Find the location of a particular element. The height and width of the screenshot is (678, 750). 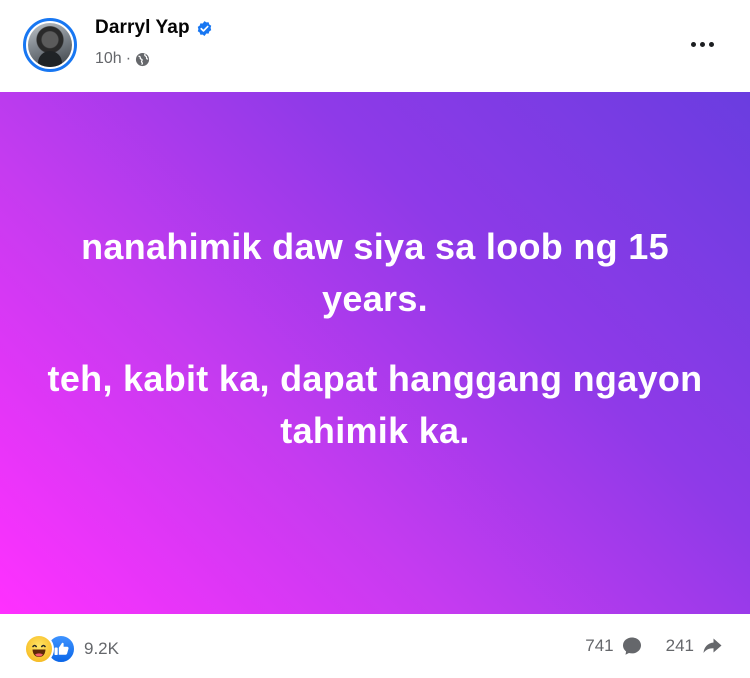

reactions-summary: 9.2K is located at coordinates (71, 649).